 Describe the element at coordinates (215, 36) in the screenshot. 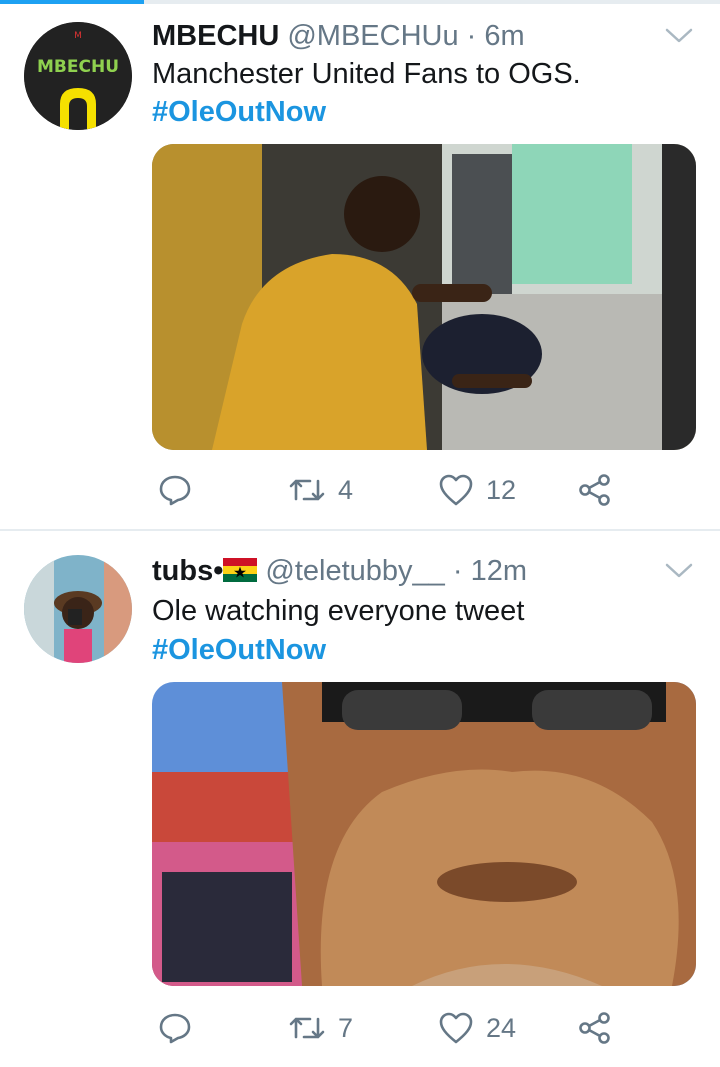

I see `display-name: MBECHU` at that location.